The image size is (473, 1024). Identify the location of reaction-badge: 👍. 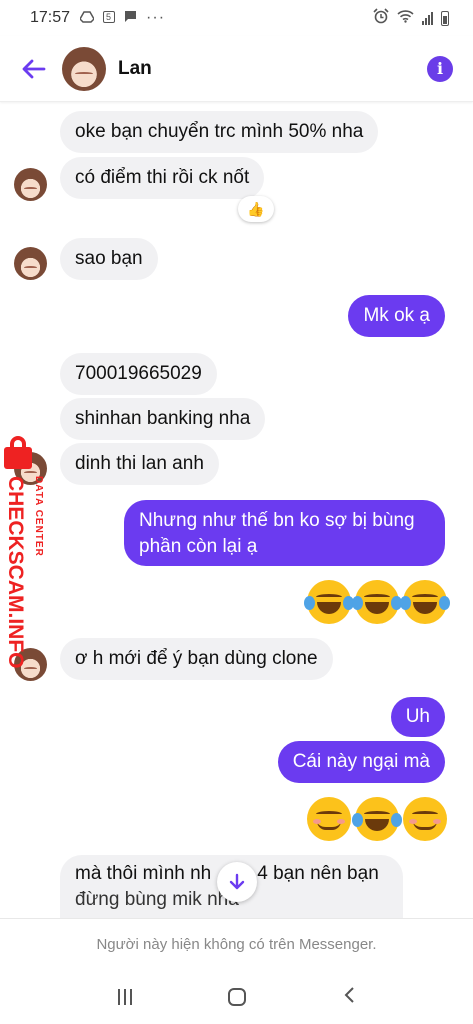
(256, 209).